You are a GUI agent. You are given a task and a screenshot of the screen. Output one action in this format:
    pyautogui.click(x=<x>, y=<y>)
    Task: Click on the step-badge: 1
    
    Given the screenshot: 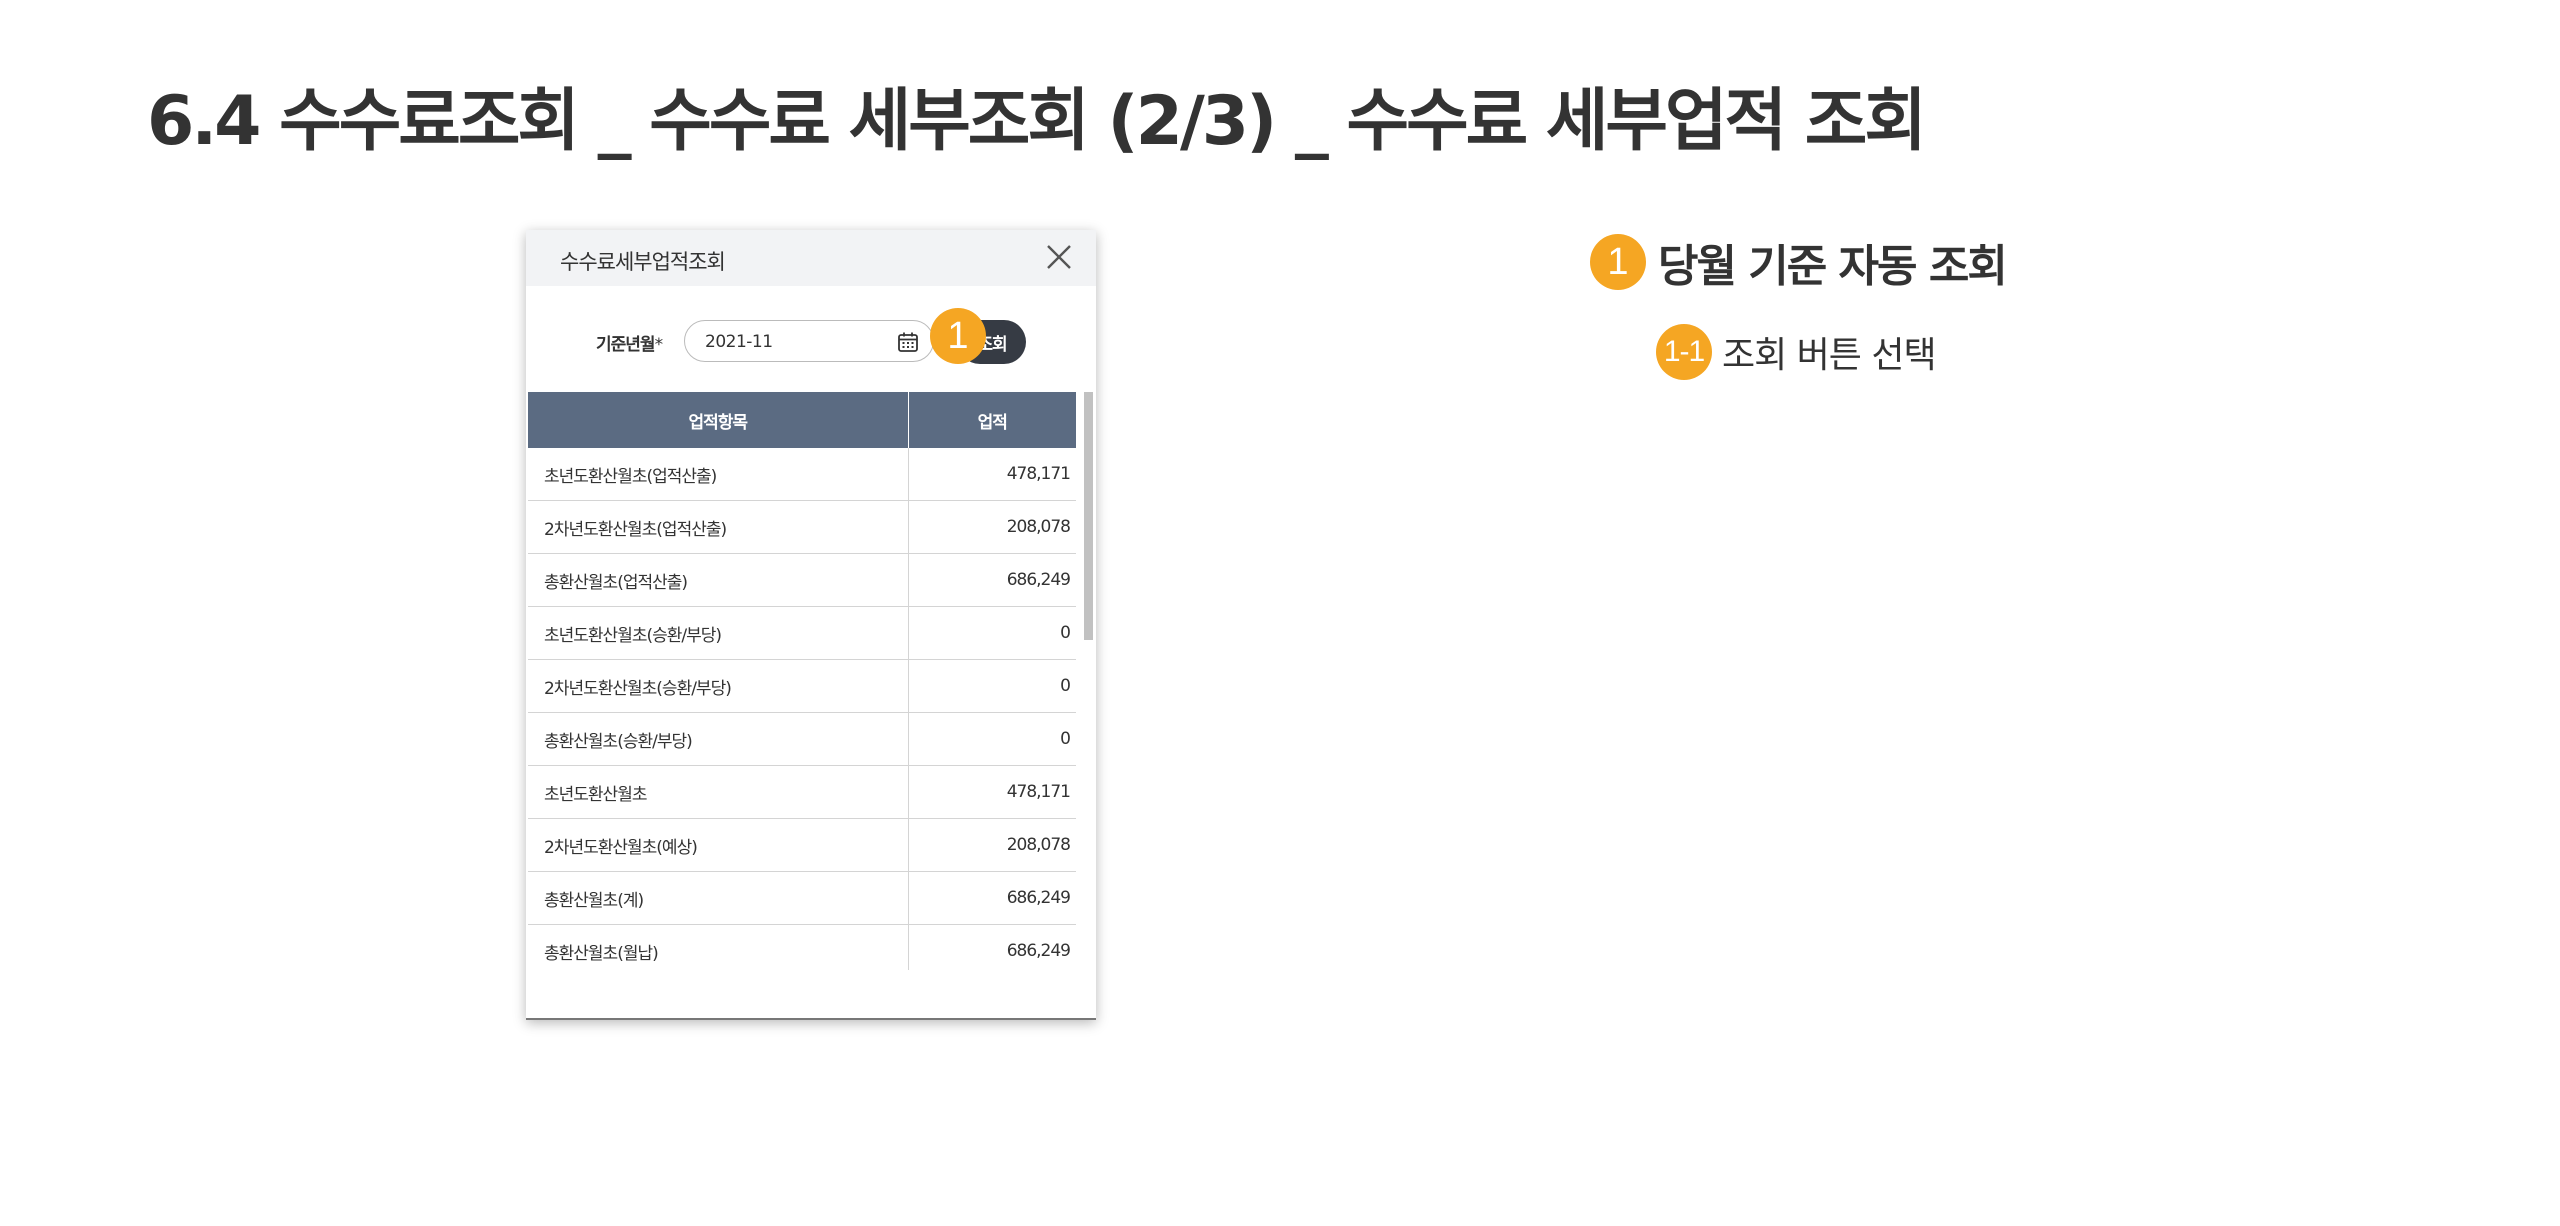 What is the action you would take?
    pyautogui.click(x=958, y=336)
    